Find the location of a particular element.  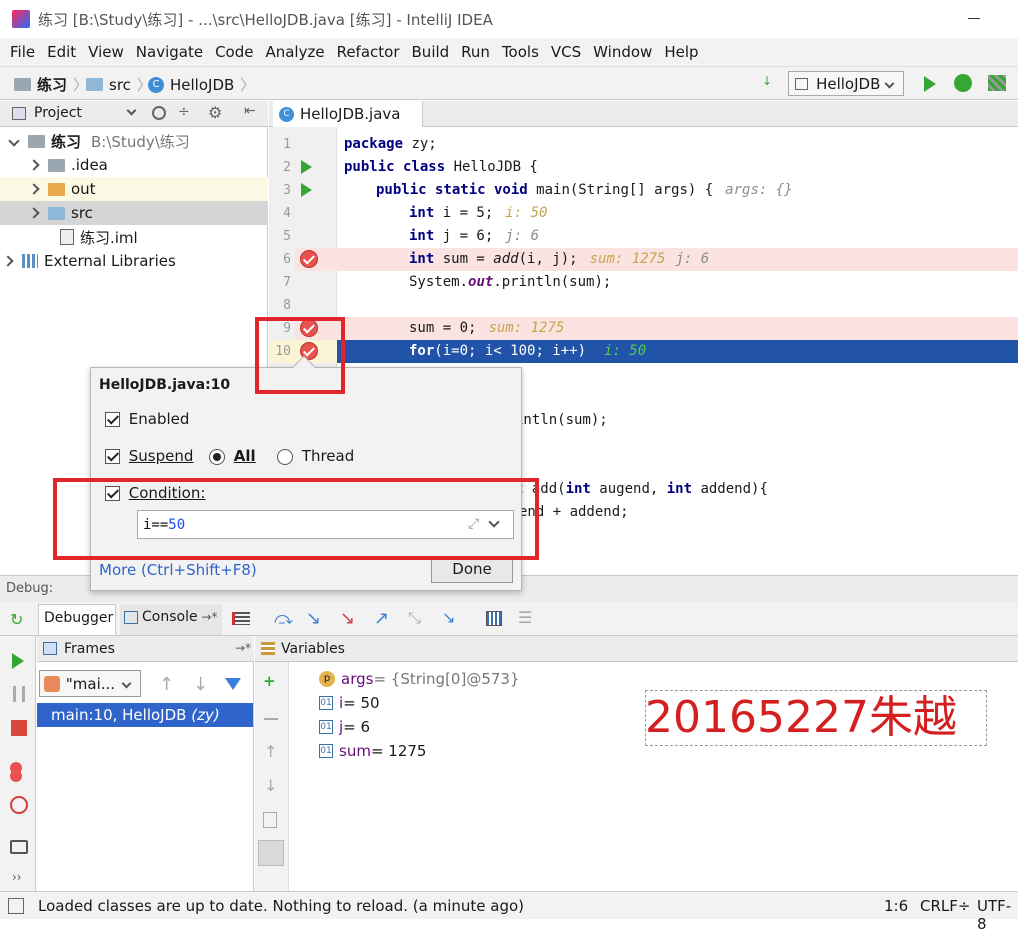

pause-icon is located at coordinates (19, 694).